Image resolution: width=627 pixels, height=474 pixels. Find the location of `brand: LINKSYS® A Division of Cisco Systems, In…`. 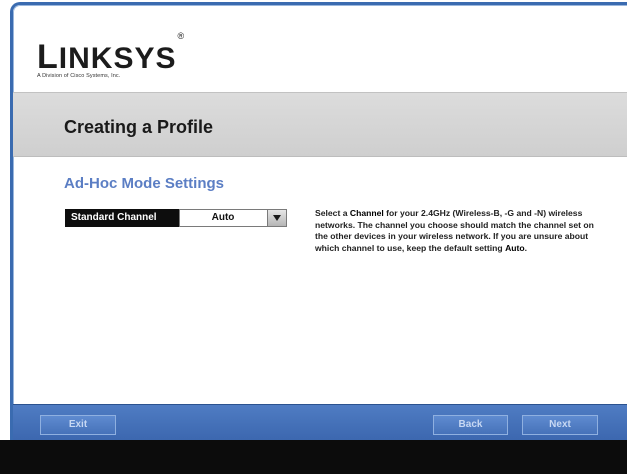

brand: LINKSYS® A Division of Cisco Systems, In… is located at coordinates (111, 55).